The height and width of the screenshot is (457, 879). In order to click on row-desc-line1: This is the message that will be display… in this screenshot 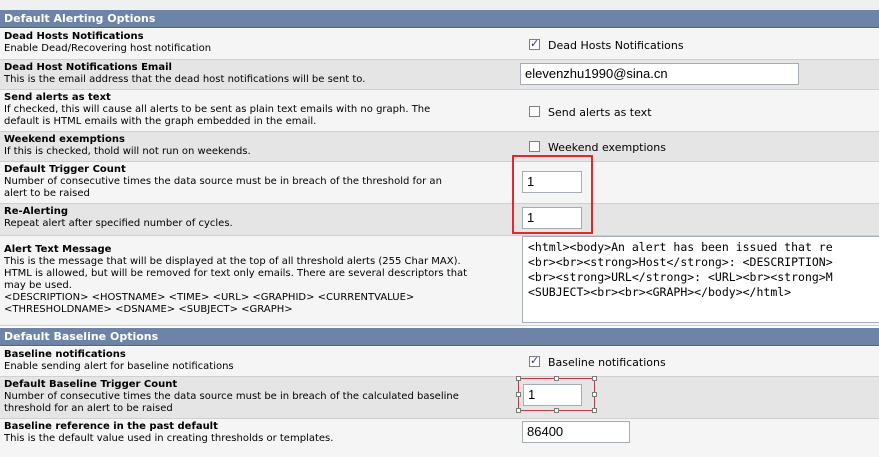, I will do `click(232, 261)`.